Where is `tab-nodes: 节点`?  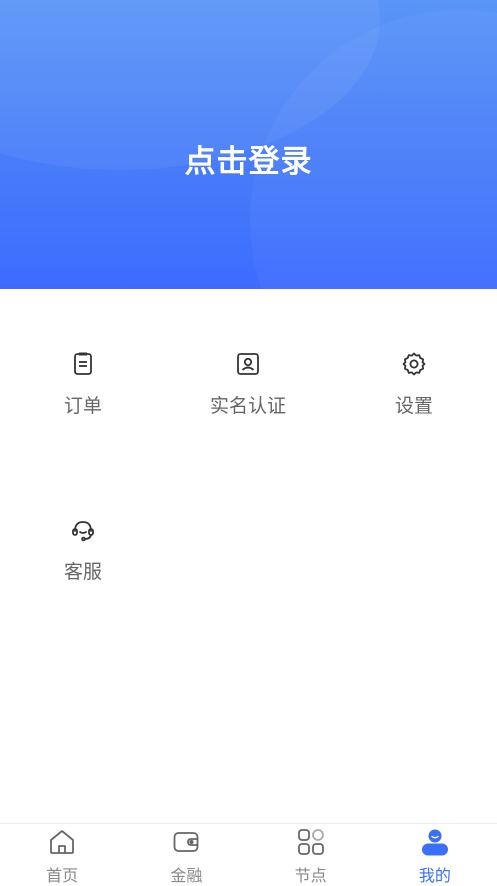
tab-nodes: 节点 is located at coordinates (311, 854).